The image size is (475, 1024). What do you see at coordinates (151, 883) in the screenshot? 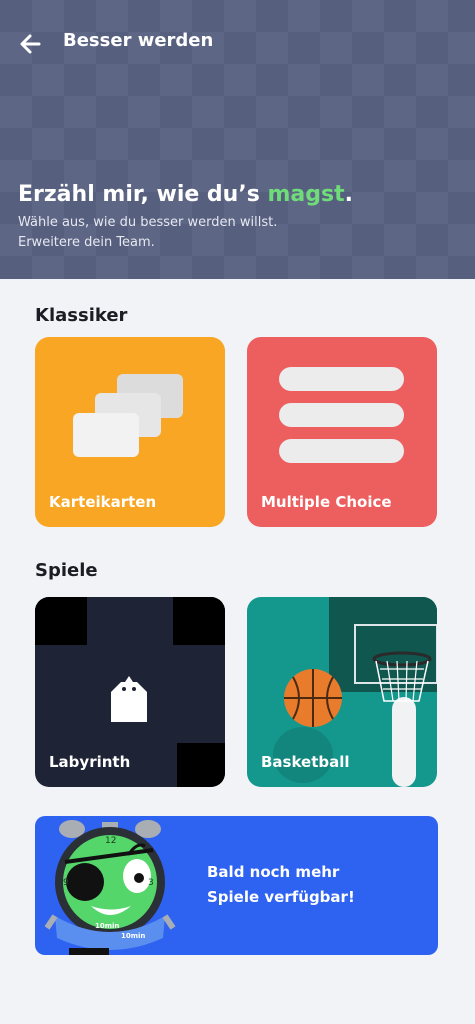
I see `clock-number-right: 3` at bounding box center [151, 883].